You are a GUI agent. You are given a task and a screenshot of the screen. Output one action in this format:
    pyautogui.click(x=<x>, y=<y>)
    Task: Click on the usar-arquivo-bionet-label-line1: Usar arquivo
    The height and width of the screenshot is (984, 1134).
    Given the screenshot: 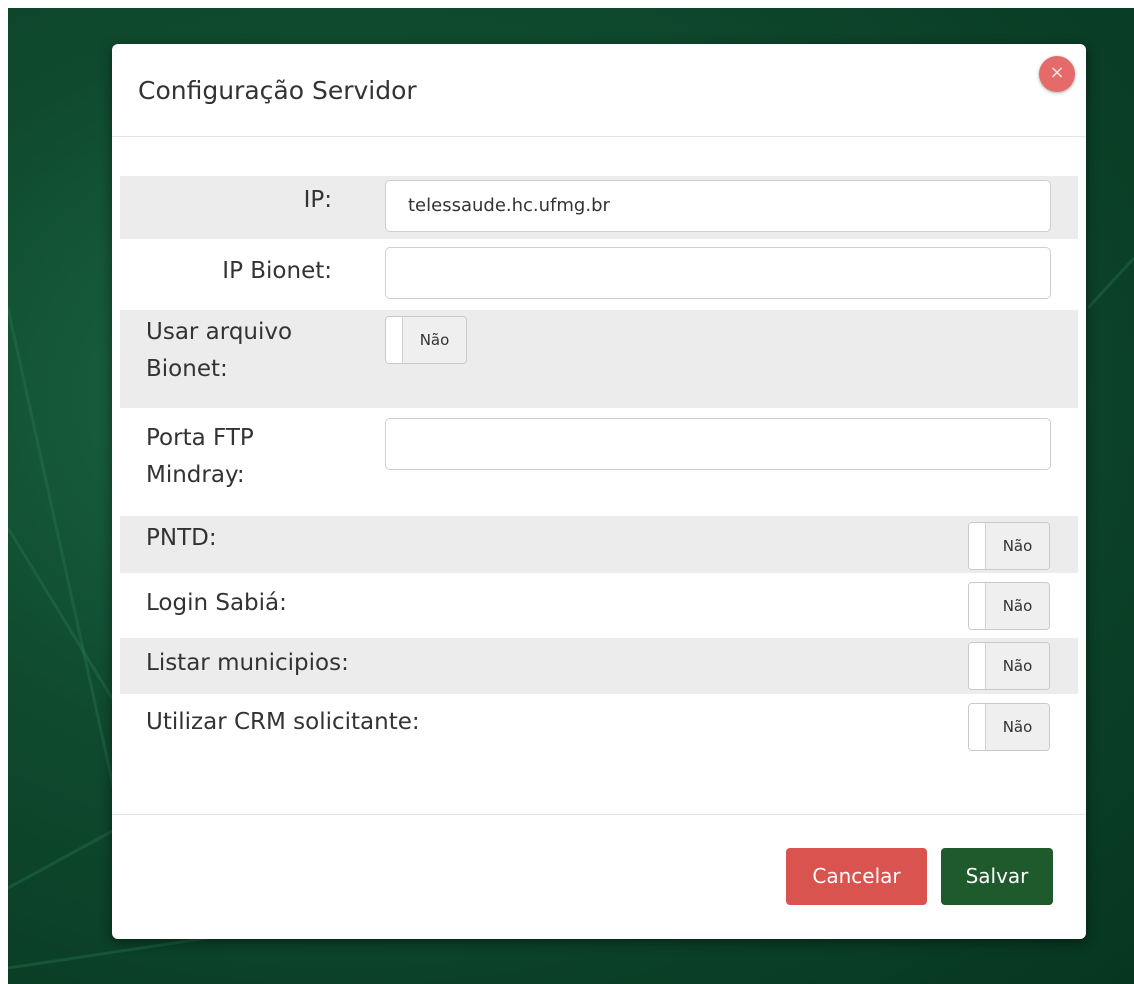 What is the action you would take?
    pyautogui.click(x=219, y=332)
    